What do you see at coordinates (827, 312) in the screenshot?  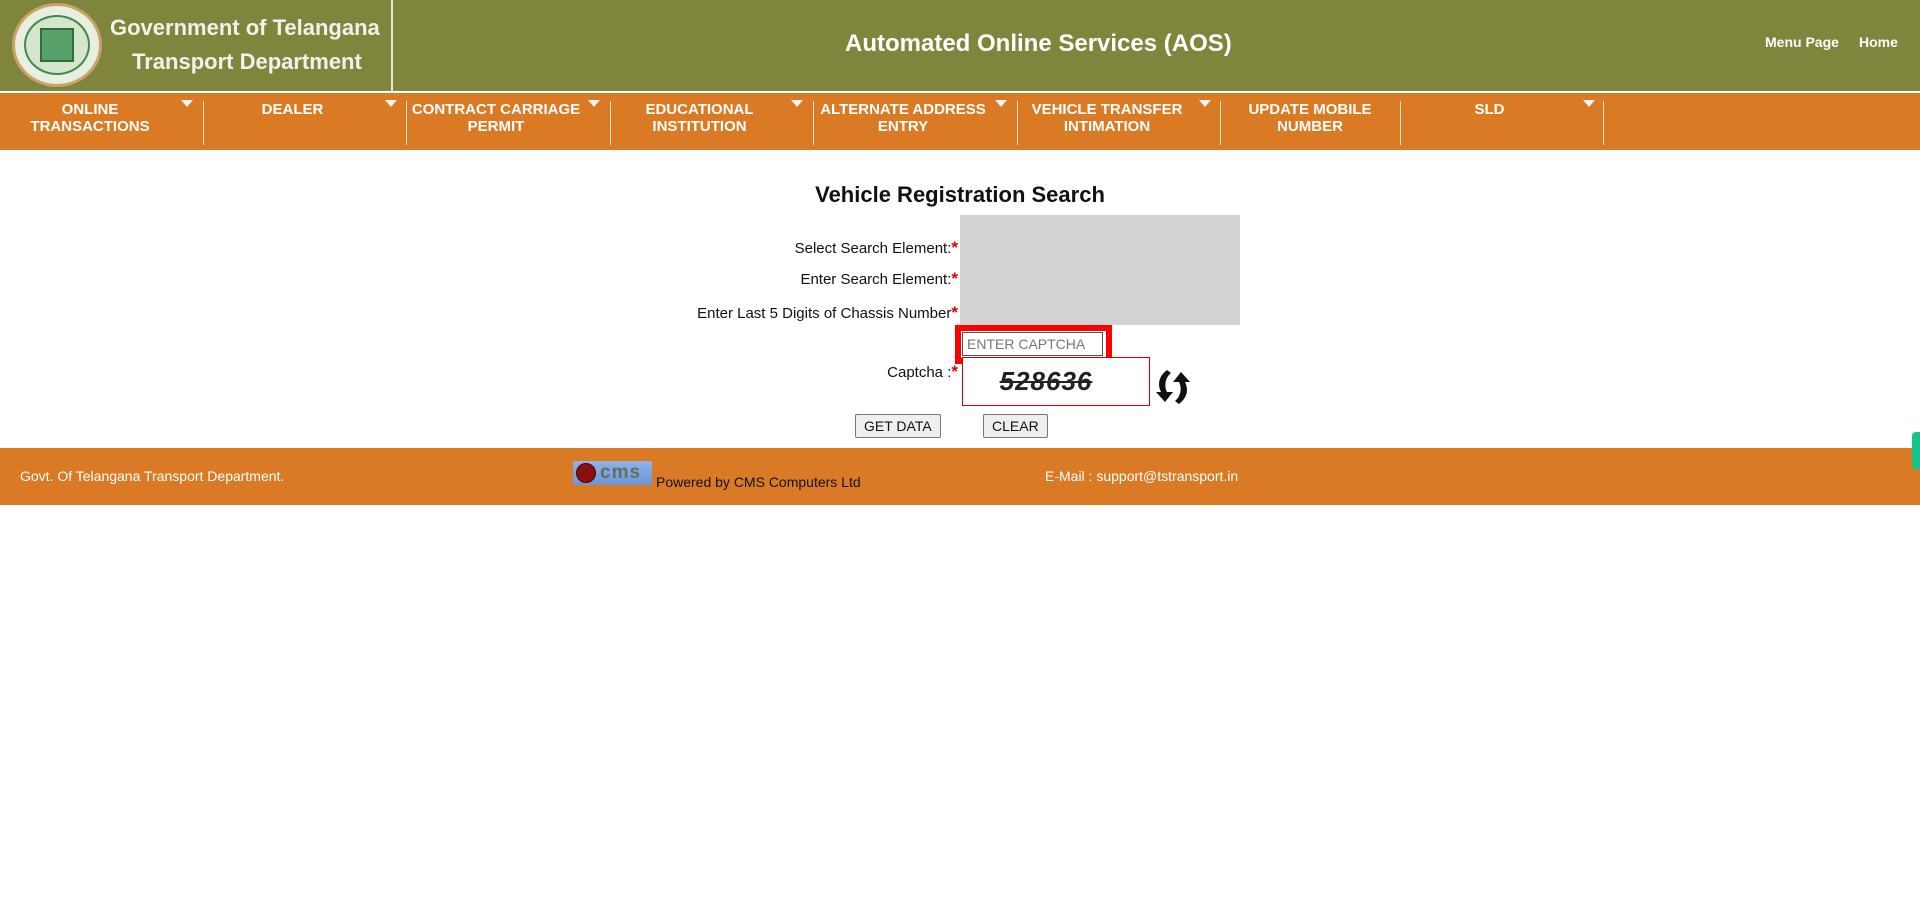 I see `chassis-number-label: Enter Last 5 Digits of Chassis Number*` at bounding box center [827, 312].